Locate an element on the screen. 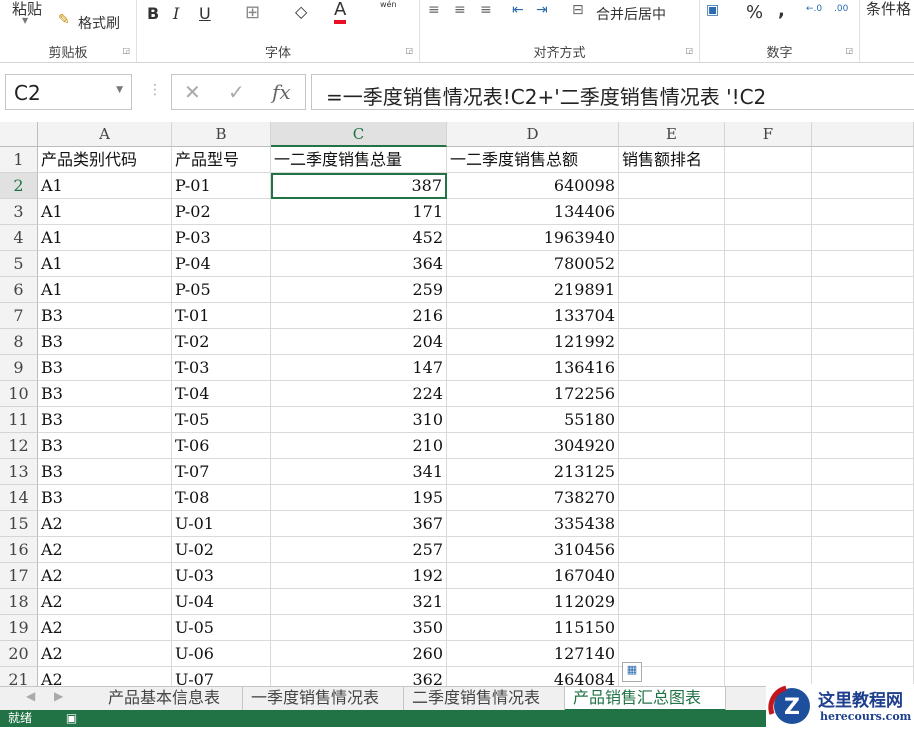 The height and width of the screenshot is (731, 914). cell: 304920 is located at coordinates (533, 446).